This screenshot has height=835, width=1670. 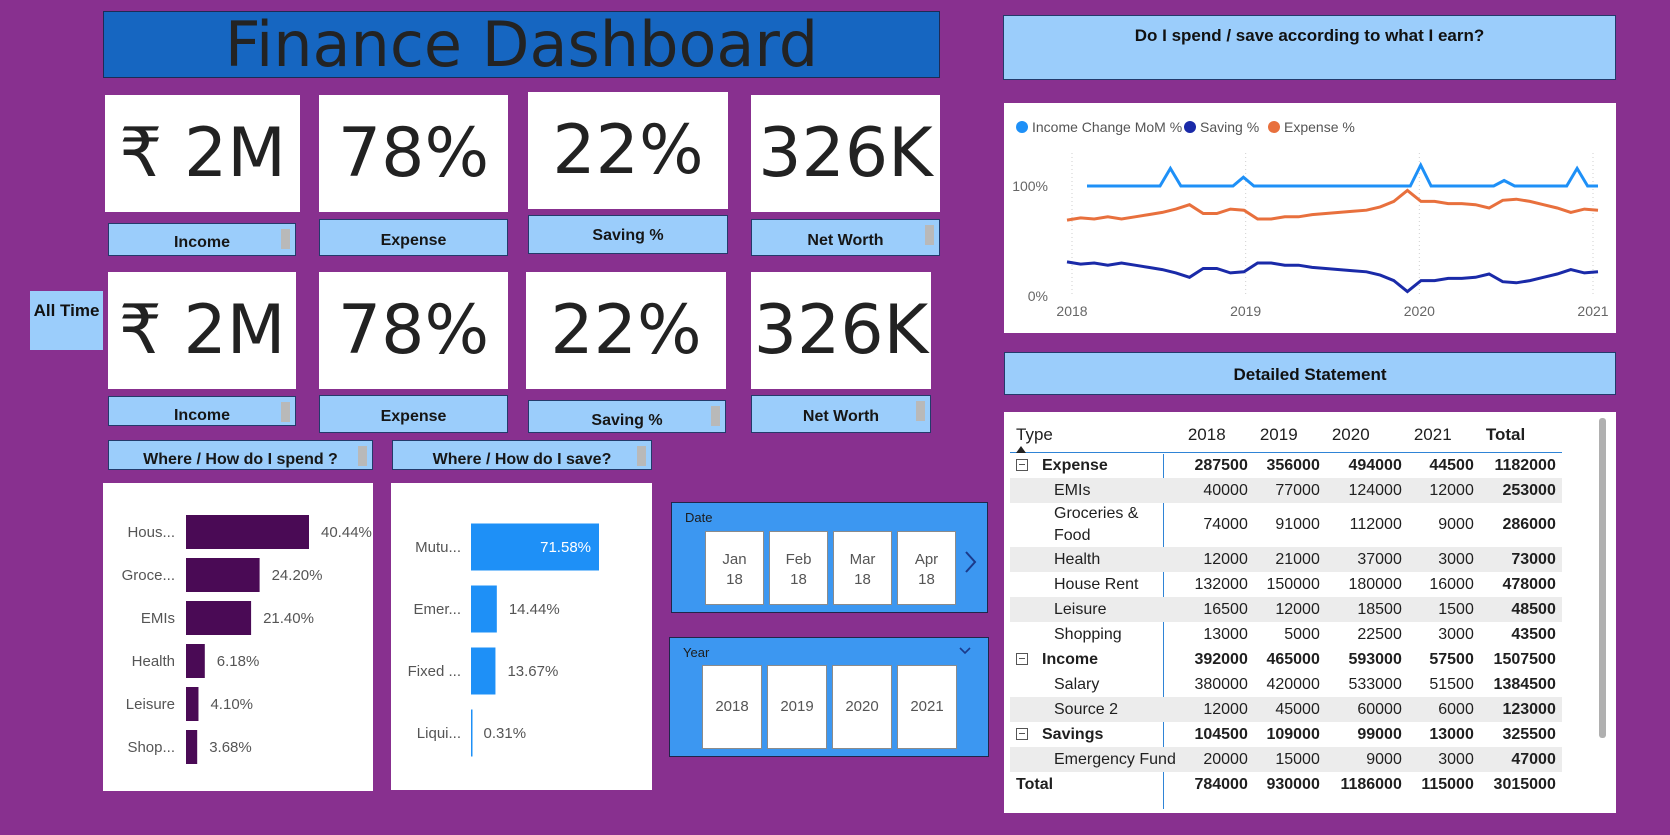 What do you see at coordinates (1443, 609) in the screenshot?
I see `row-value: 1500` at bounding box center [1443, 609].